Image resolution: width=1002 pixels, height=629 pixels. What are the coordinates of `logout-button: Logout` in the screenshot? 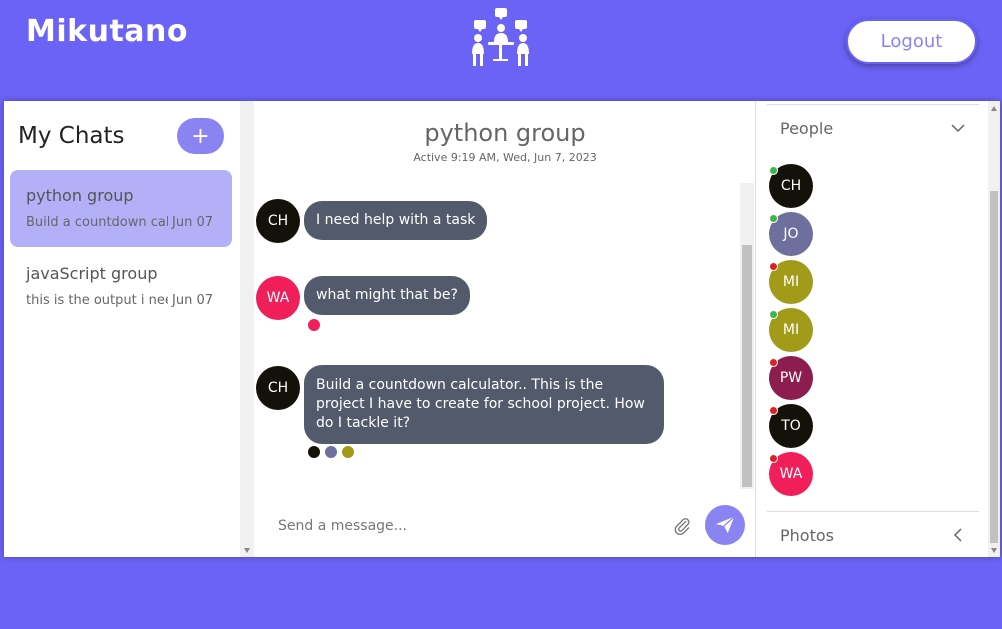 It's located at (911, 41).